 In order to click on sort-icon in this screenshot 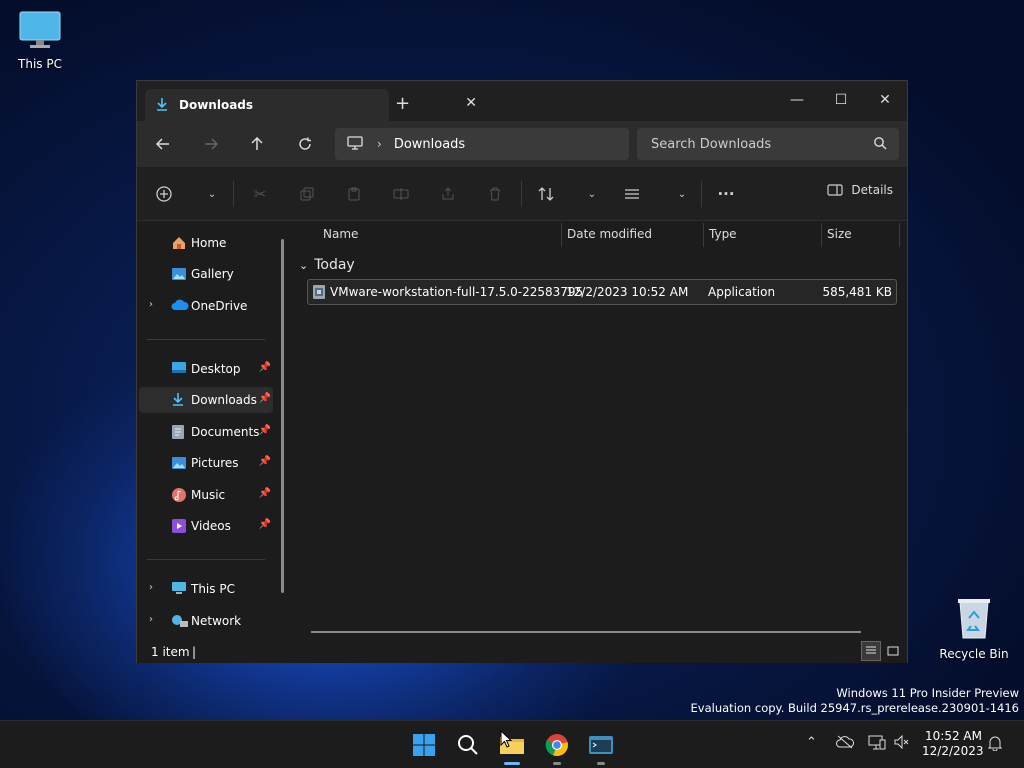, I will do `click(546, 194)`.